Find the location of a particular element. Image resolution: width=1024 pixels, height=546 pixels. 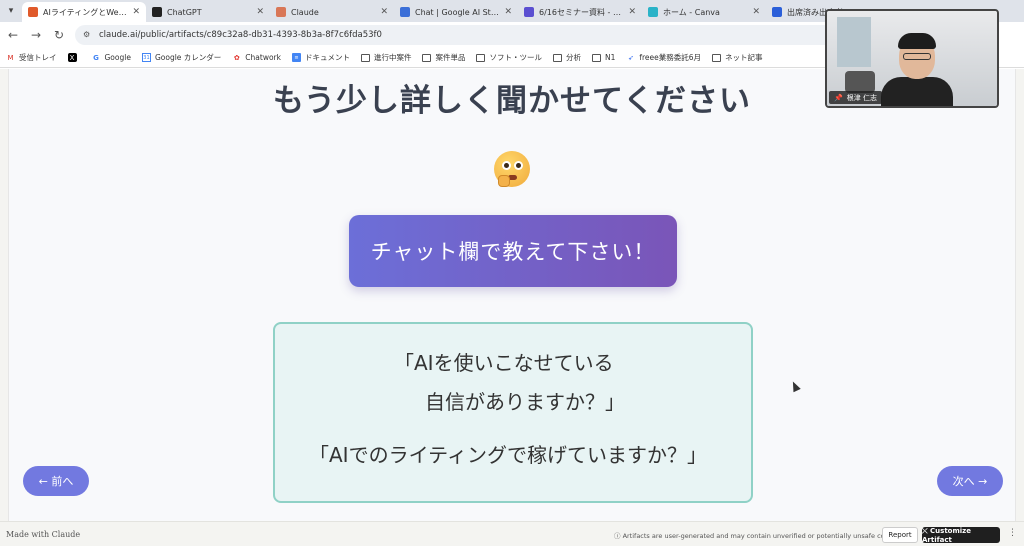

presenter-name-tag: 📌 根津 仁志 is located at coordinates (855, 97).